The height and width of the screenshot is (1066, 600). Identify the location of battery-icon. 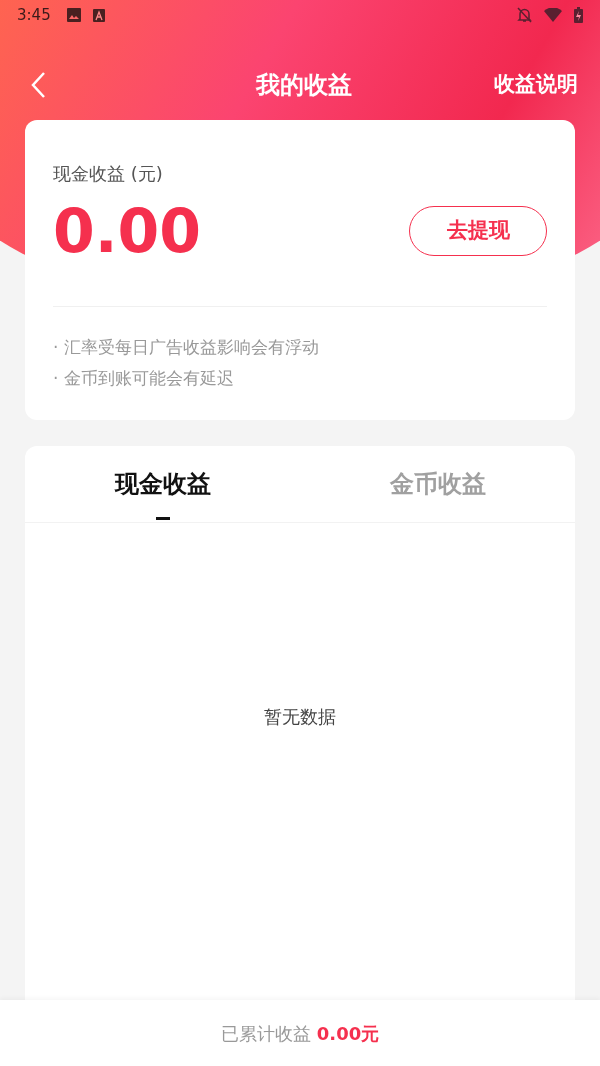
(578, 15).